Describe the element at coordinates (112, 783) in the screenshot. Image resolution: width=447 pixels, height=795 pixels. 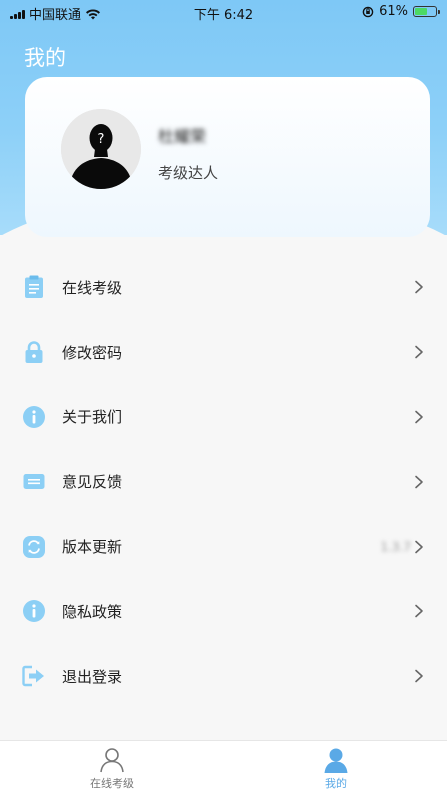
I see `tab-label: 在线考级` at that location.